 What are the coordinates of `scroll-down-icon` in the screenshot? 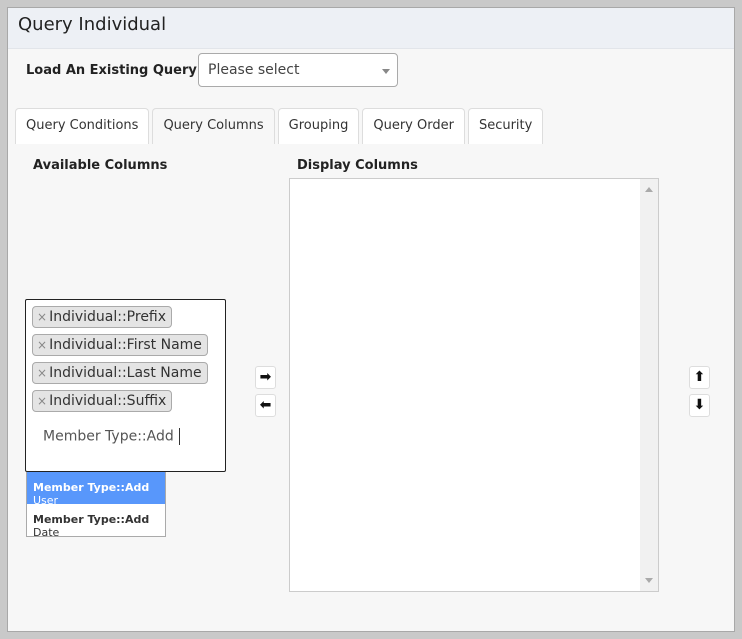 It's located at (649, 580).